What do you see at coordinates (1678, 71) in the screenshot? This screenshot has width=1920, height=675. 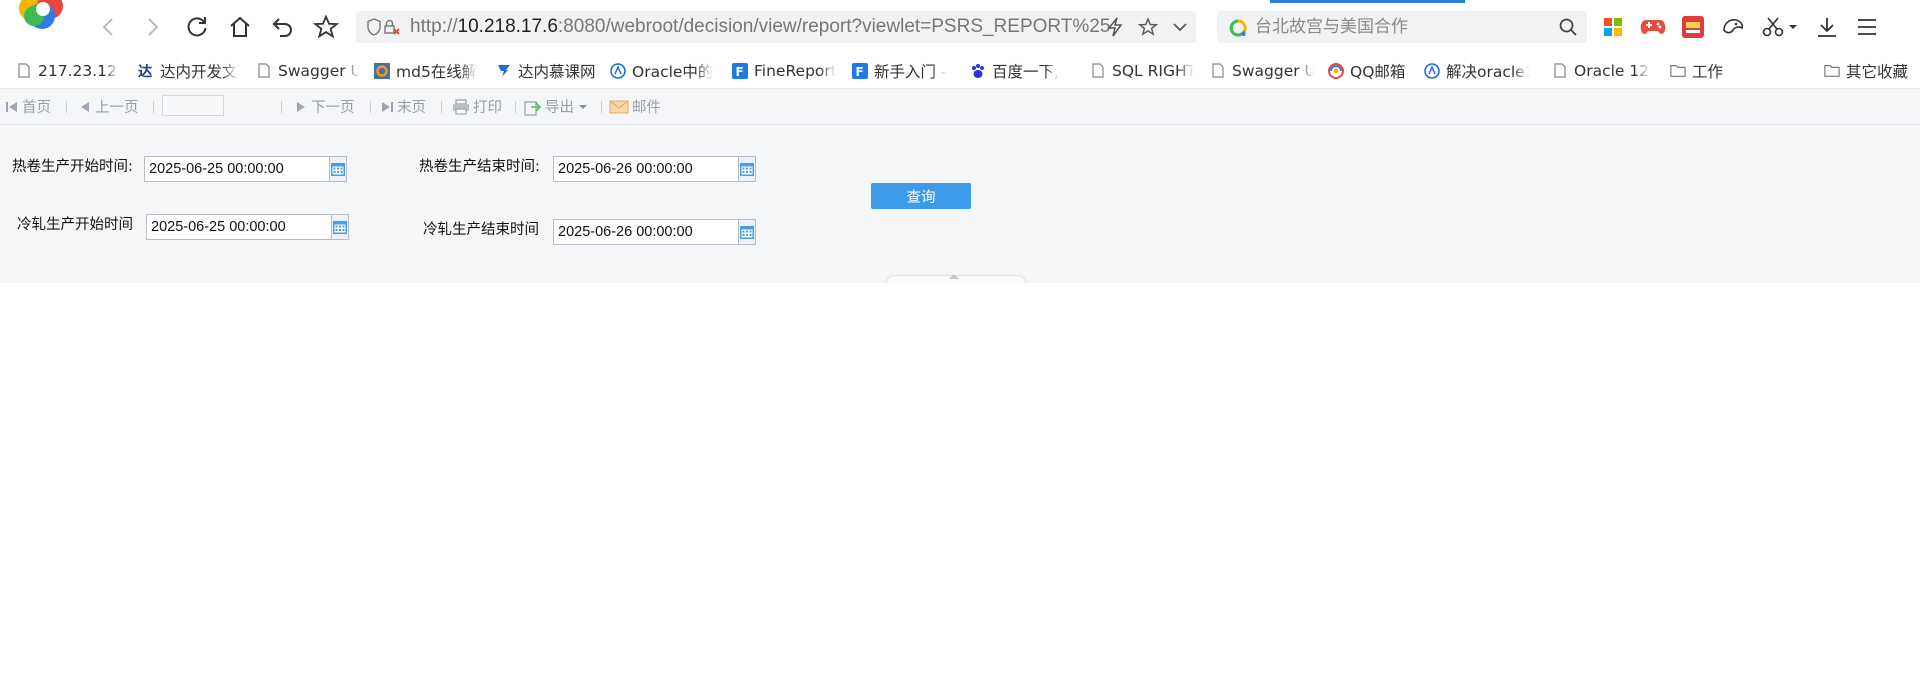 I see `folder-icon` at bounding box center [1678, 71].